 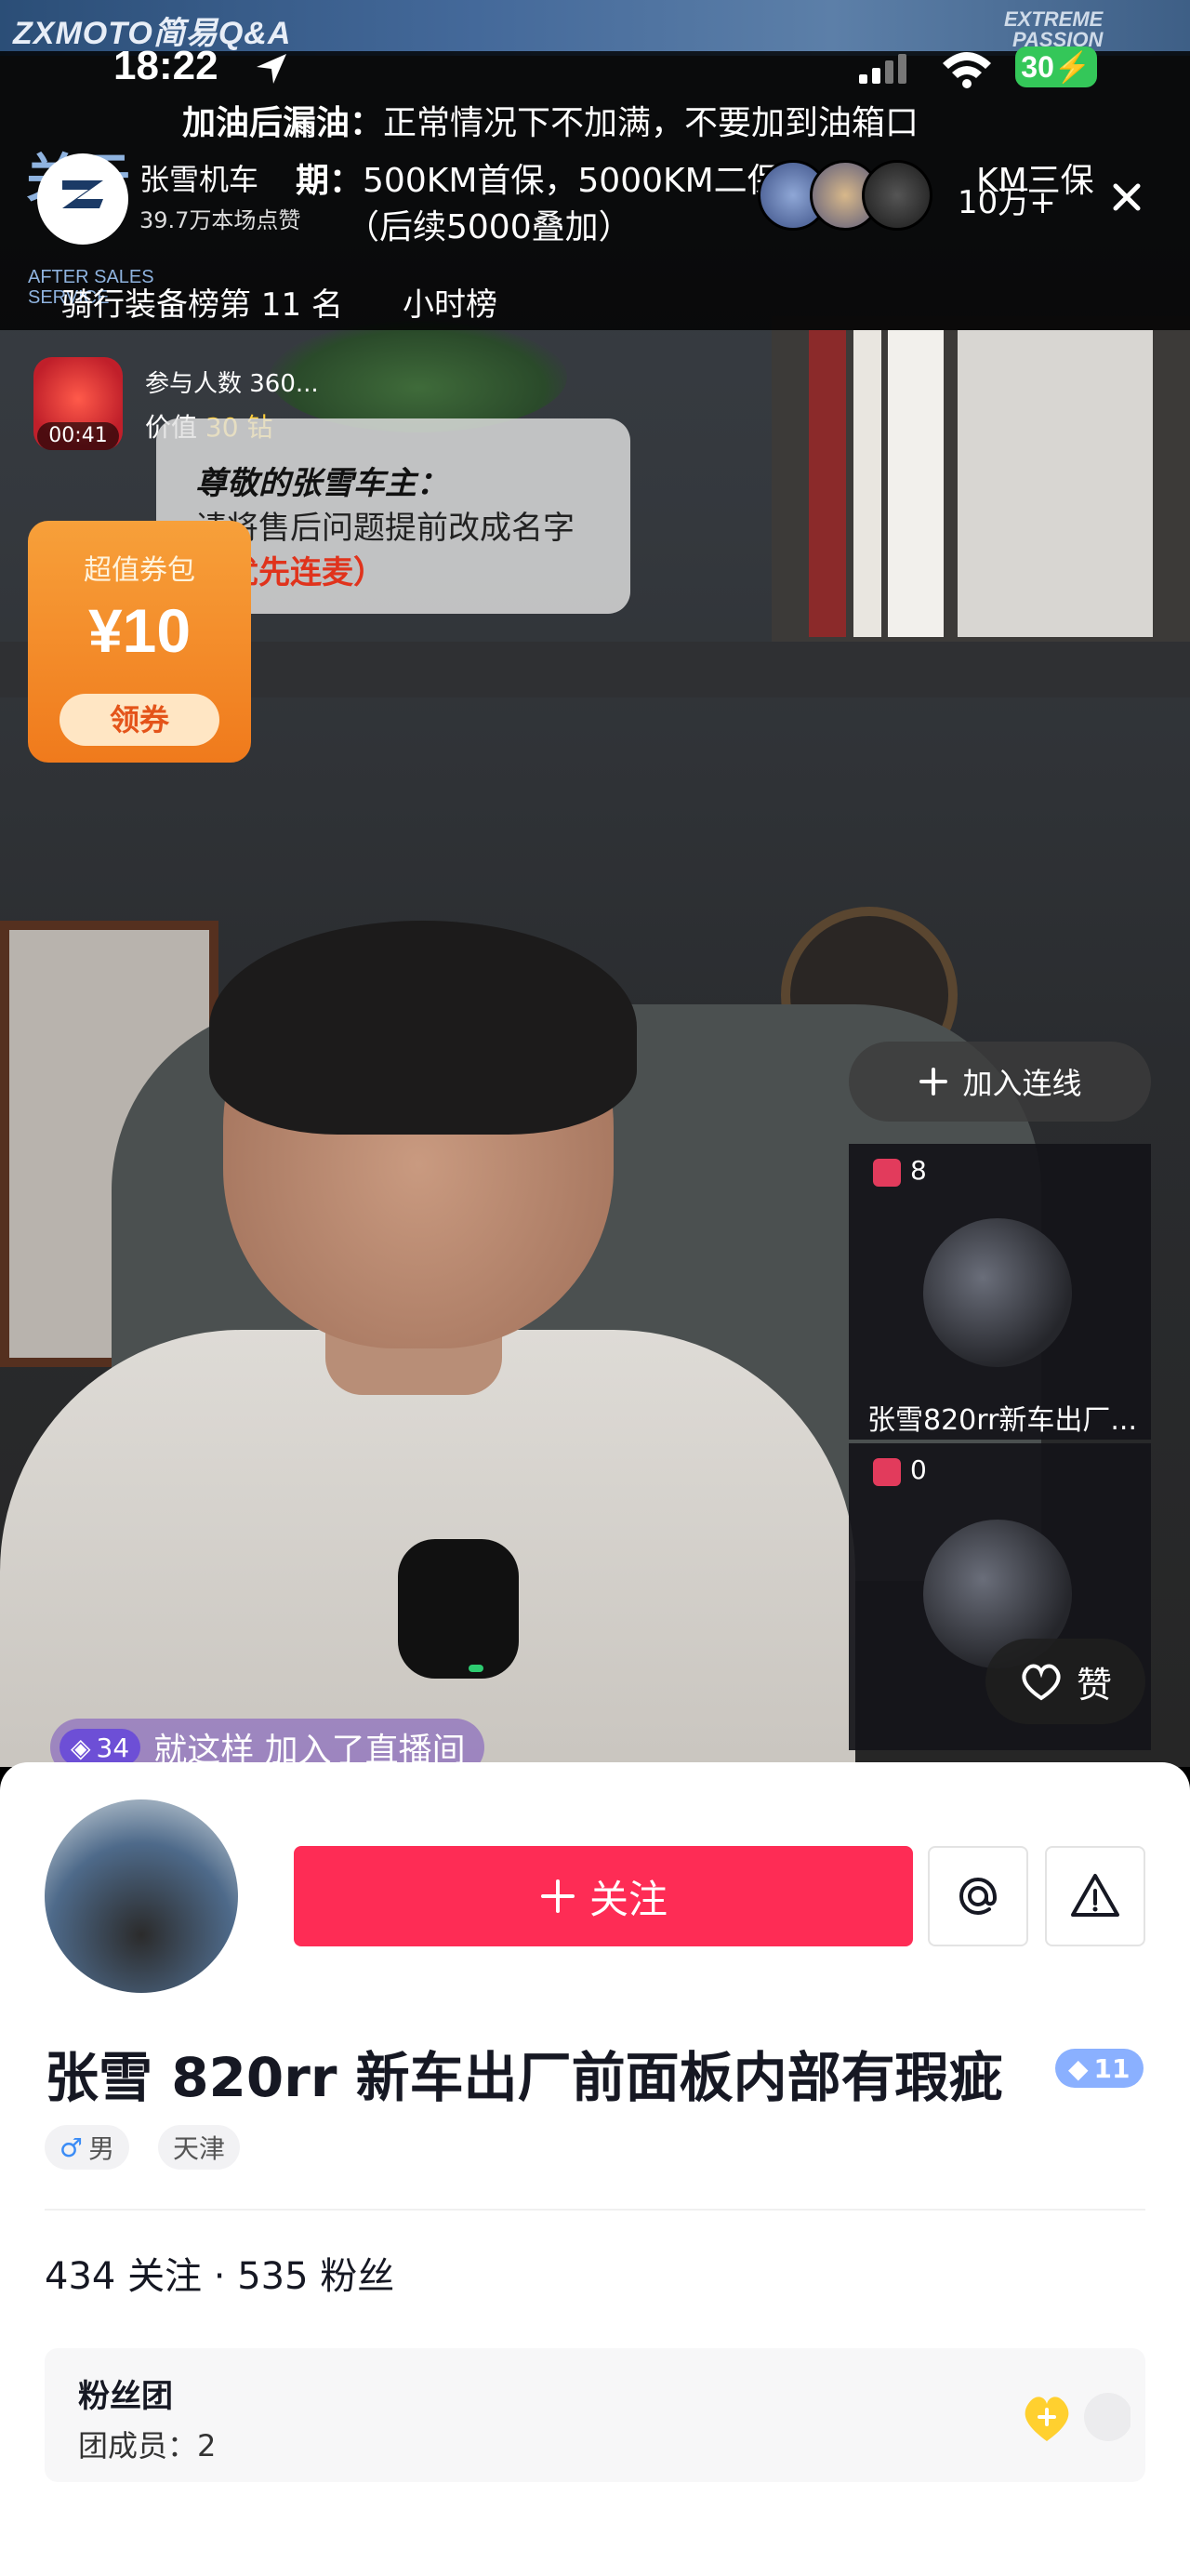 I want to click on viewer-count: 10万+, so click(x=1007, y=199).